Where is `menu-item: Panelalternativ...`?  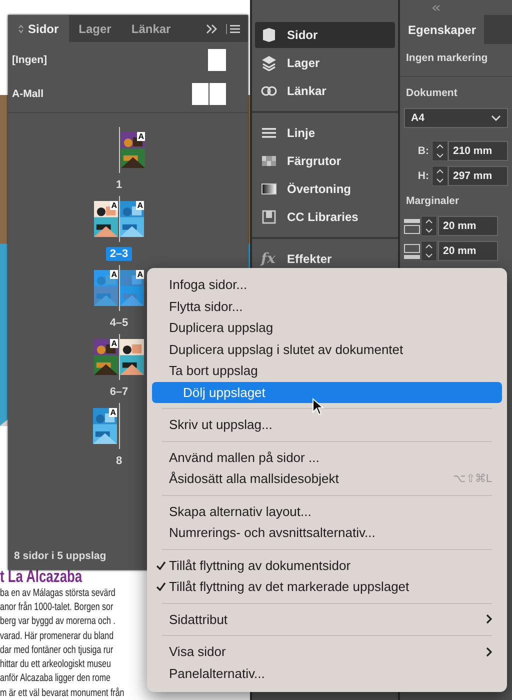
menu-item: Panelalternativ... is located at coordinates (327, 673).